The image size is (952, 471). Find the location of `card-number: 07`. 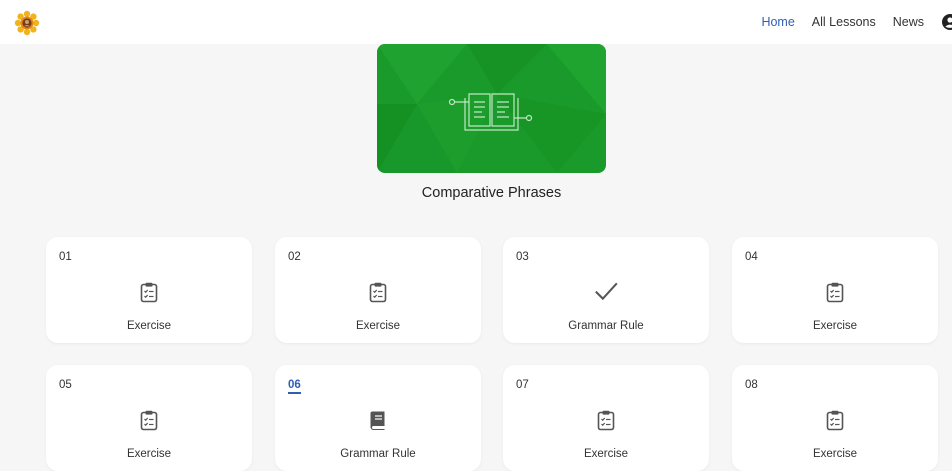

card-number: 07 is located at coordinates (522, 385).